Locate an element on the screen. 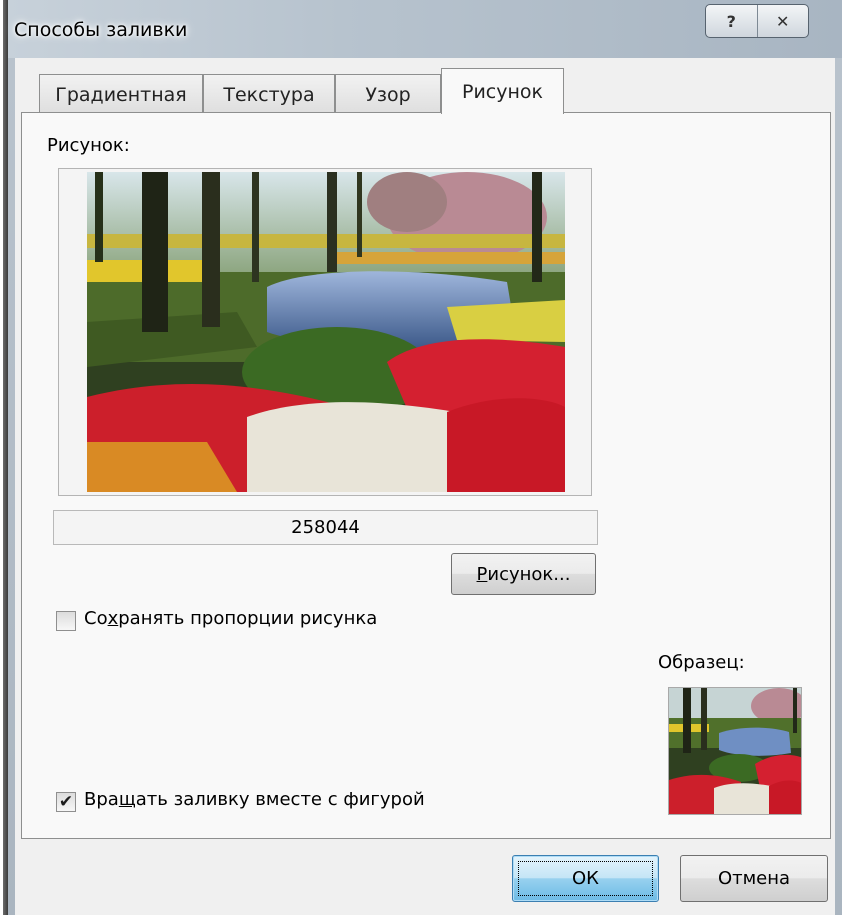  tab-pattern: Узор is located at coordinates (388, 94).